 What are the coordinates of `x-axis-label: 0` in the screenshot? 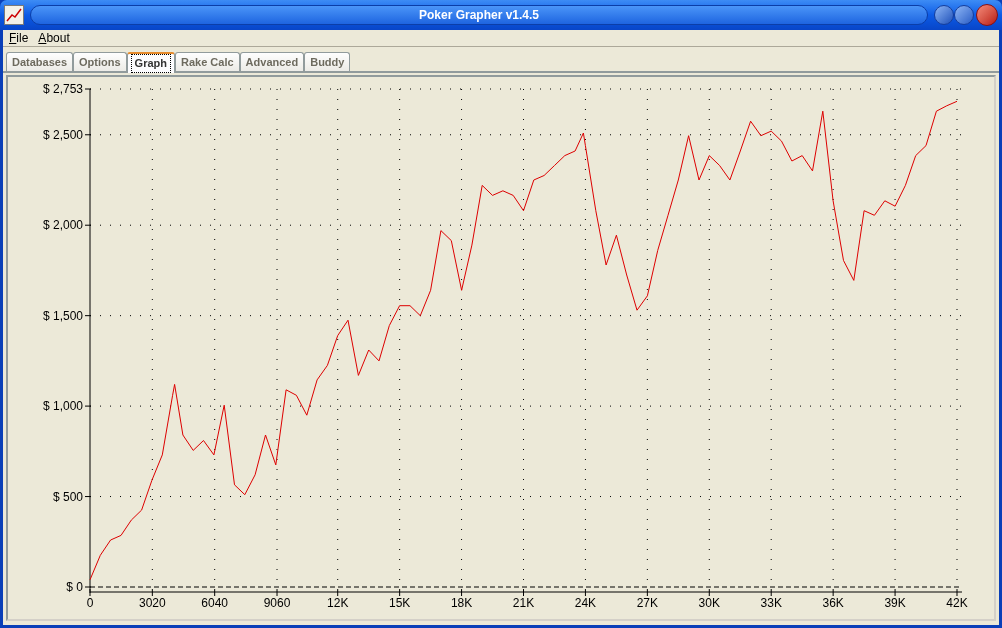 It's located at (90, 603).